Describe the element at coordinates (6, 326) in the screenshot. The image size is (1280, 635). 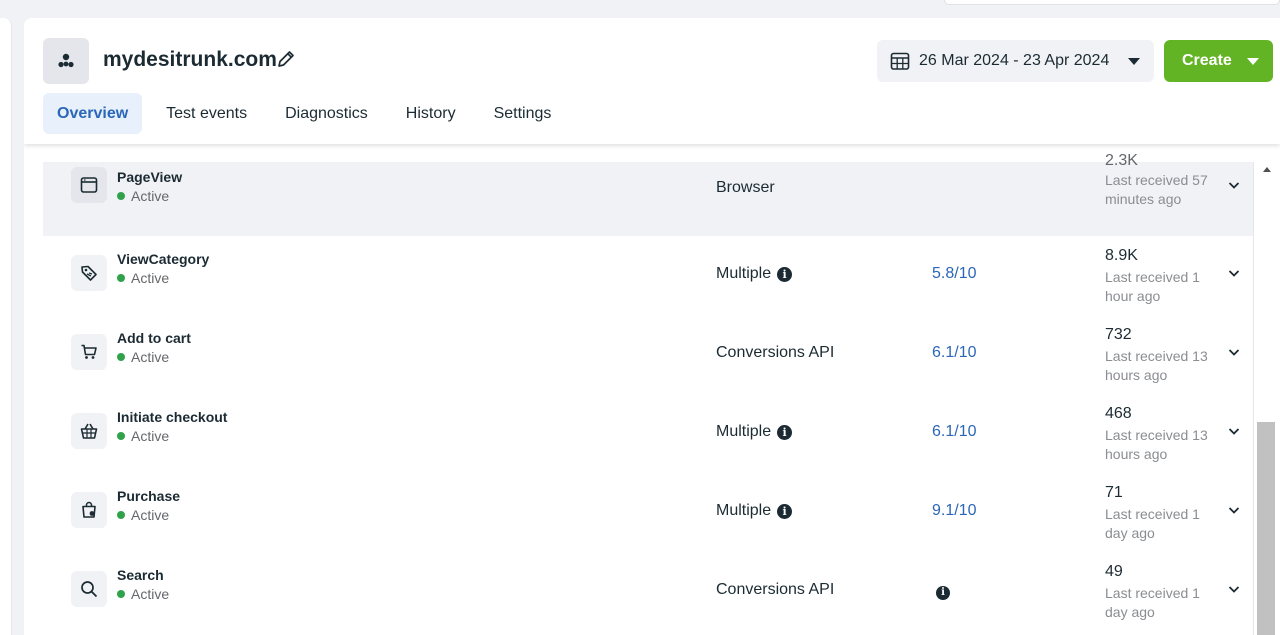
I see `left-panel-edge` at that location.